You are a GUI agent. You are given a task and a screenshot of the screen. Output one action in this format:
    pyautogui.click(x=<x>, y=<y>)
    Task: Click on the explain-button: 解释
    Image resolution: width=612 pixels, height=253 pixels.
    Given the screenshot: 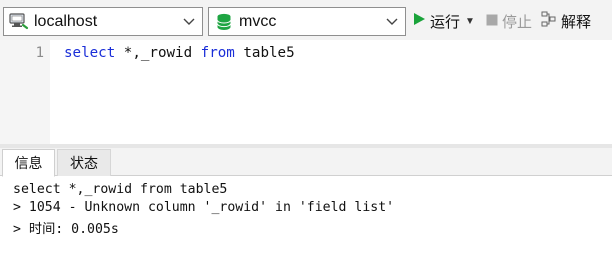 What is the action you would take?
    pyautogui.click(x=566, y=21)
    